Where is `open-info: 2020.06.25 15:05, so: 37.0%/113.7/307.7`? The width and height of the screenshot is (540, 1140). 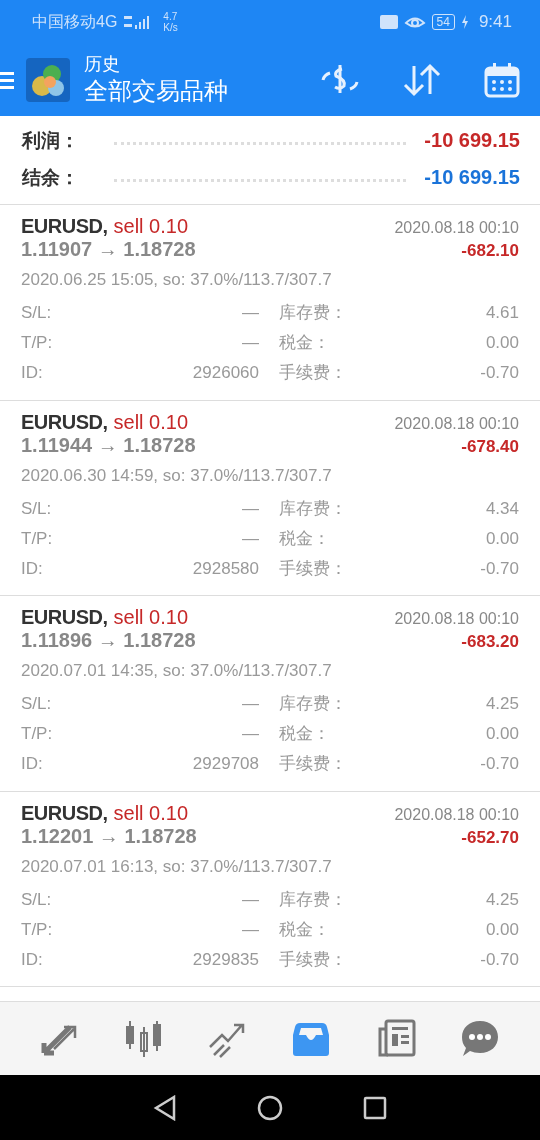 open-info: 2020.06.25 15:05, so: 37.0%/113.7/307.7 is located at coordinates (177, 280).